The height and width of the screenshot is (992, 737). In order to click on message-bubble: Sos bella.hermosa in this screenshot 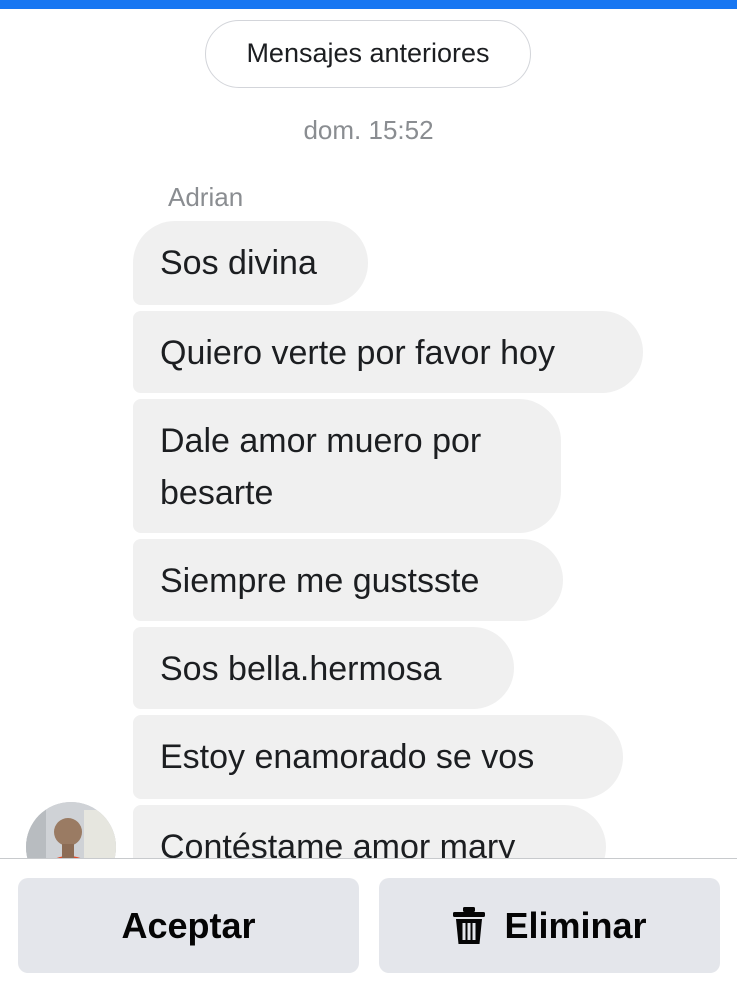, I will do `click(323, 668)`.